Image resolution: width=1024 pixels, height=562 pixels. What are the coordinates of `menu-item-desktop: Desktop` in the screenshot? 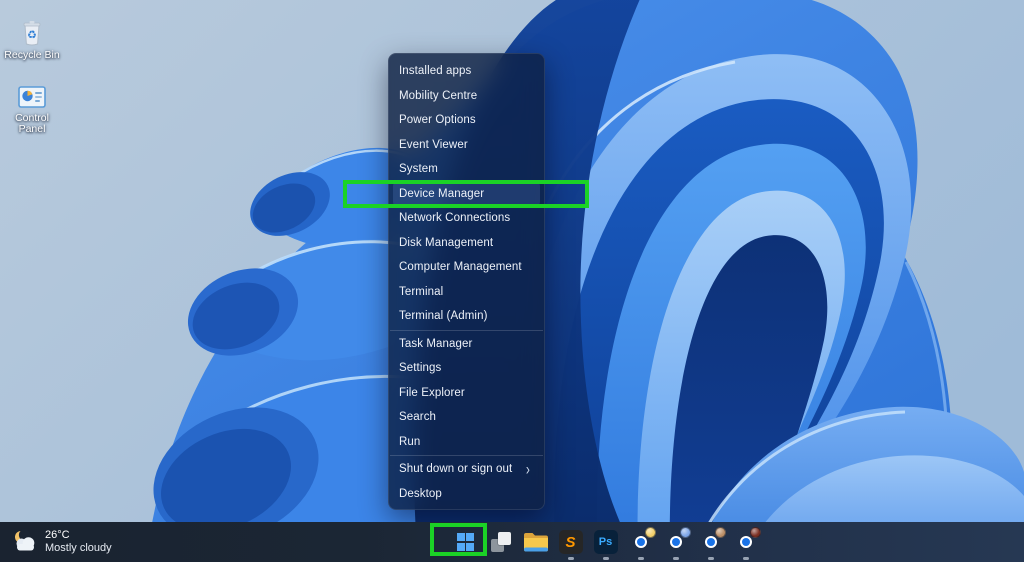 It's located at (466, 494).